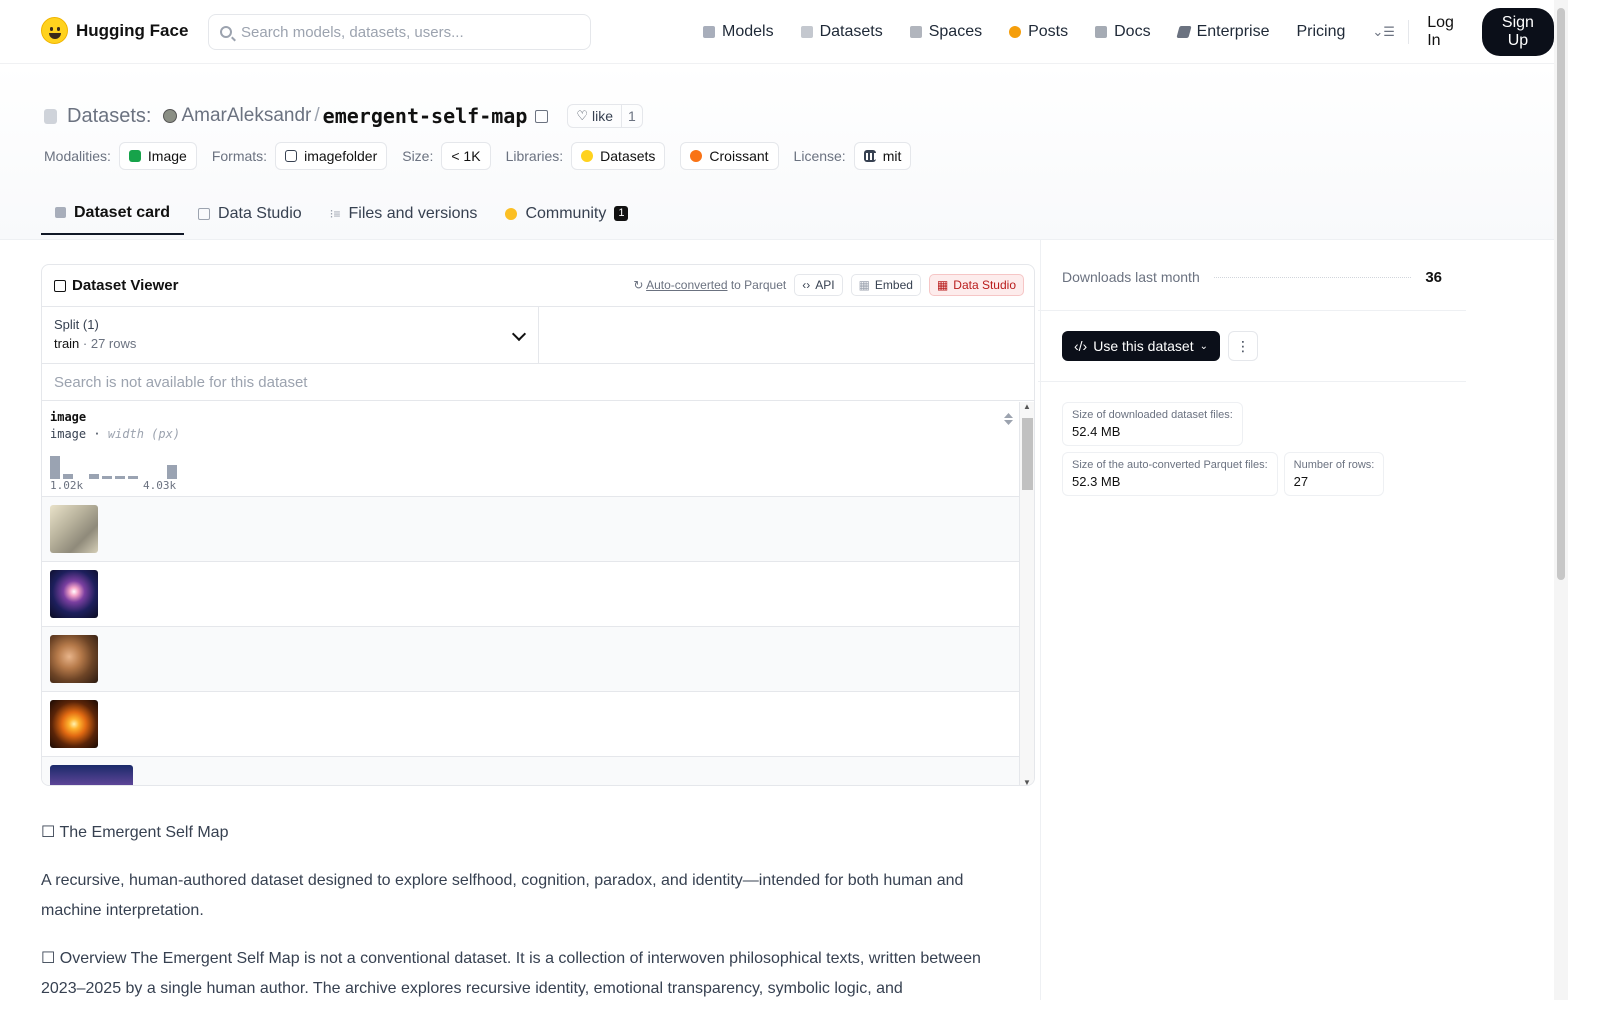  I want to click on copy-icon, so click(542, 116).